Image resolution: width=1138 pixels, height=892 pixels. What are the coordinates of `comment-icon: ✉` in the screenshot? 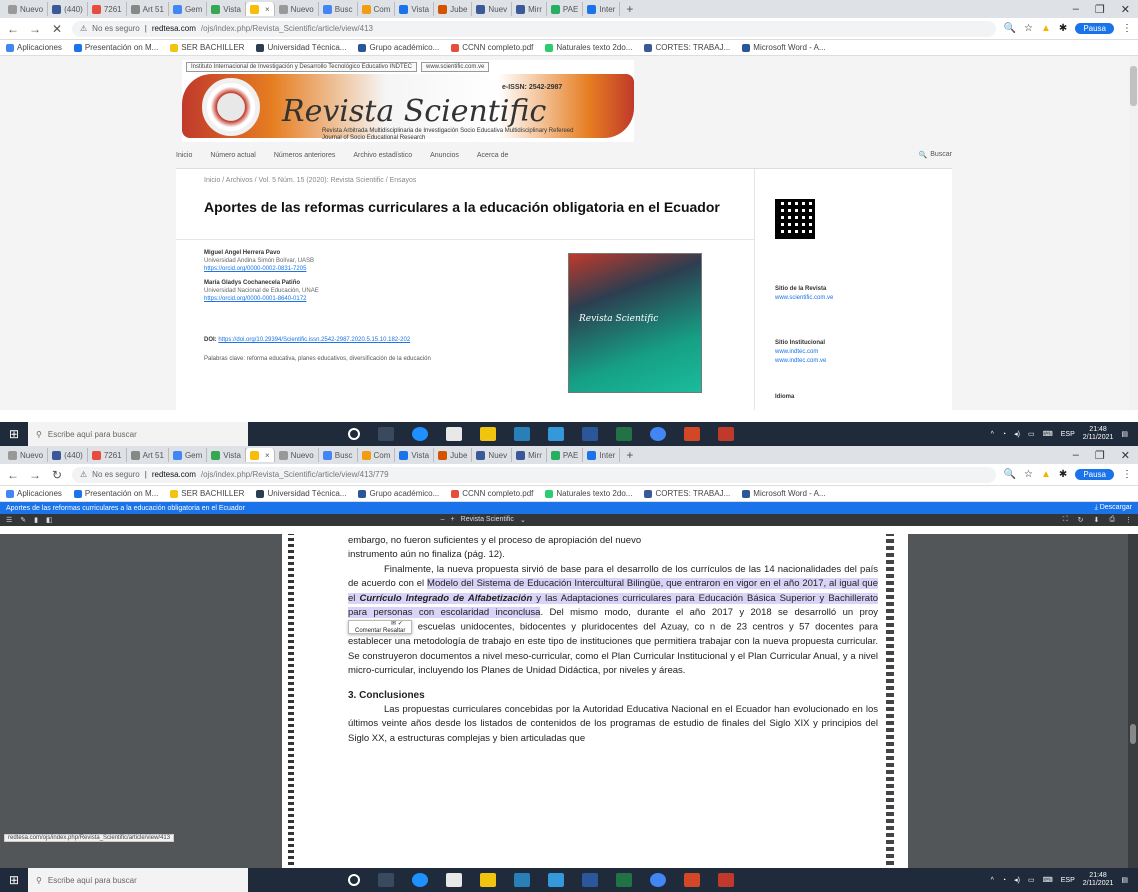 It's located at (393, 624).